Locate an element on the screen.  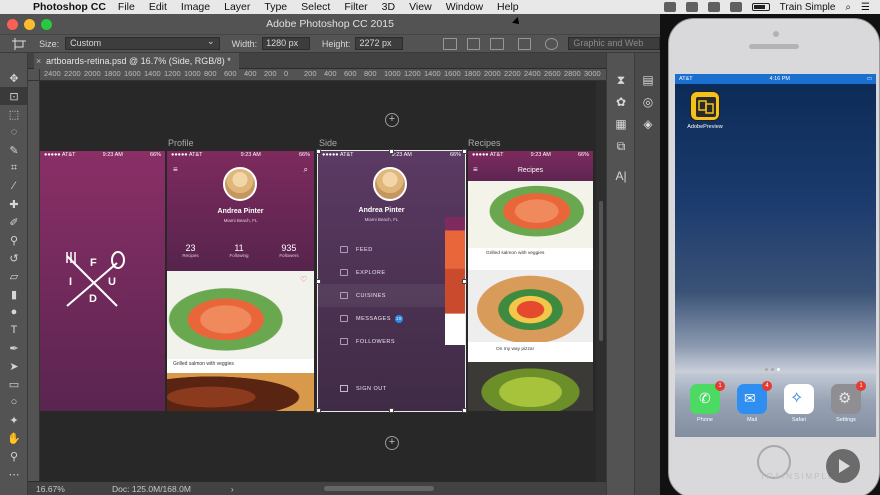
ellipse-tool-icon: ○ is located at coordinates (14, 402).